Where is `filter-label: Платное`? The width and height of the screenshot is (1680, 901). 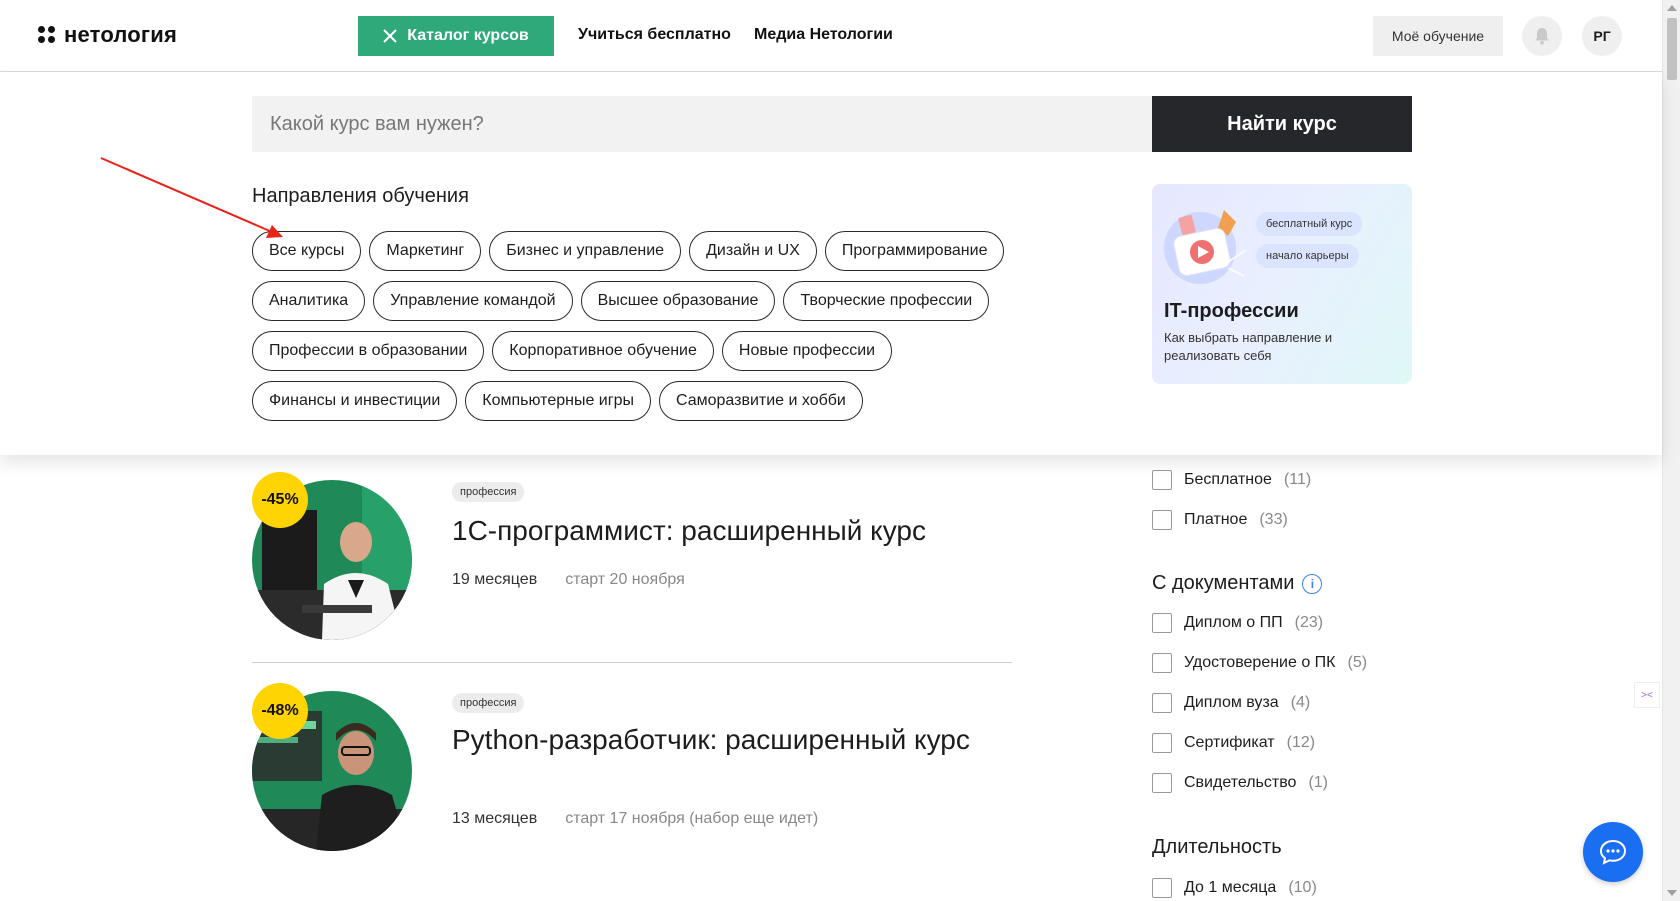
filter-label: Платное is located at coordinates (1216, 519).